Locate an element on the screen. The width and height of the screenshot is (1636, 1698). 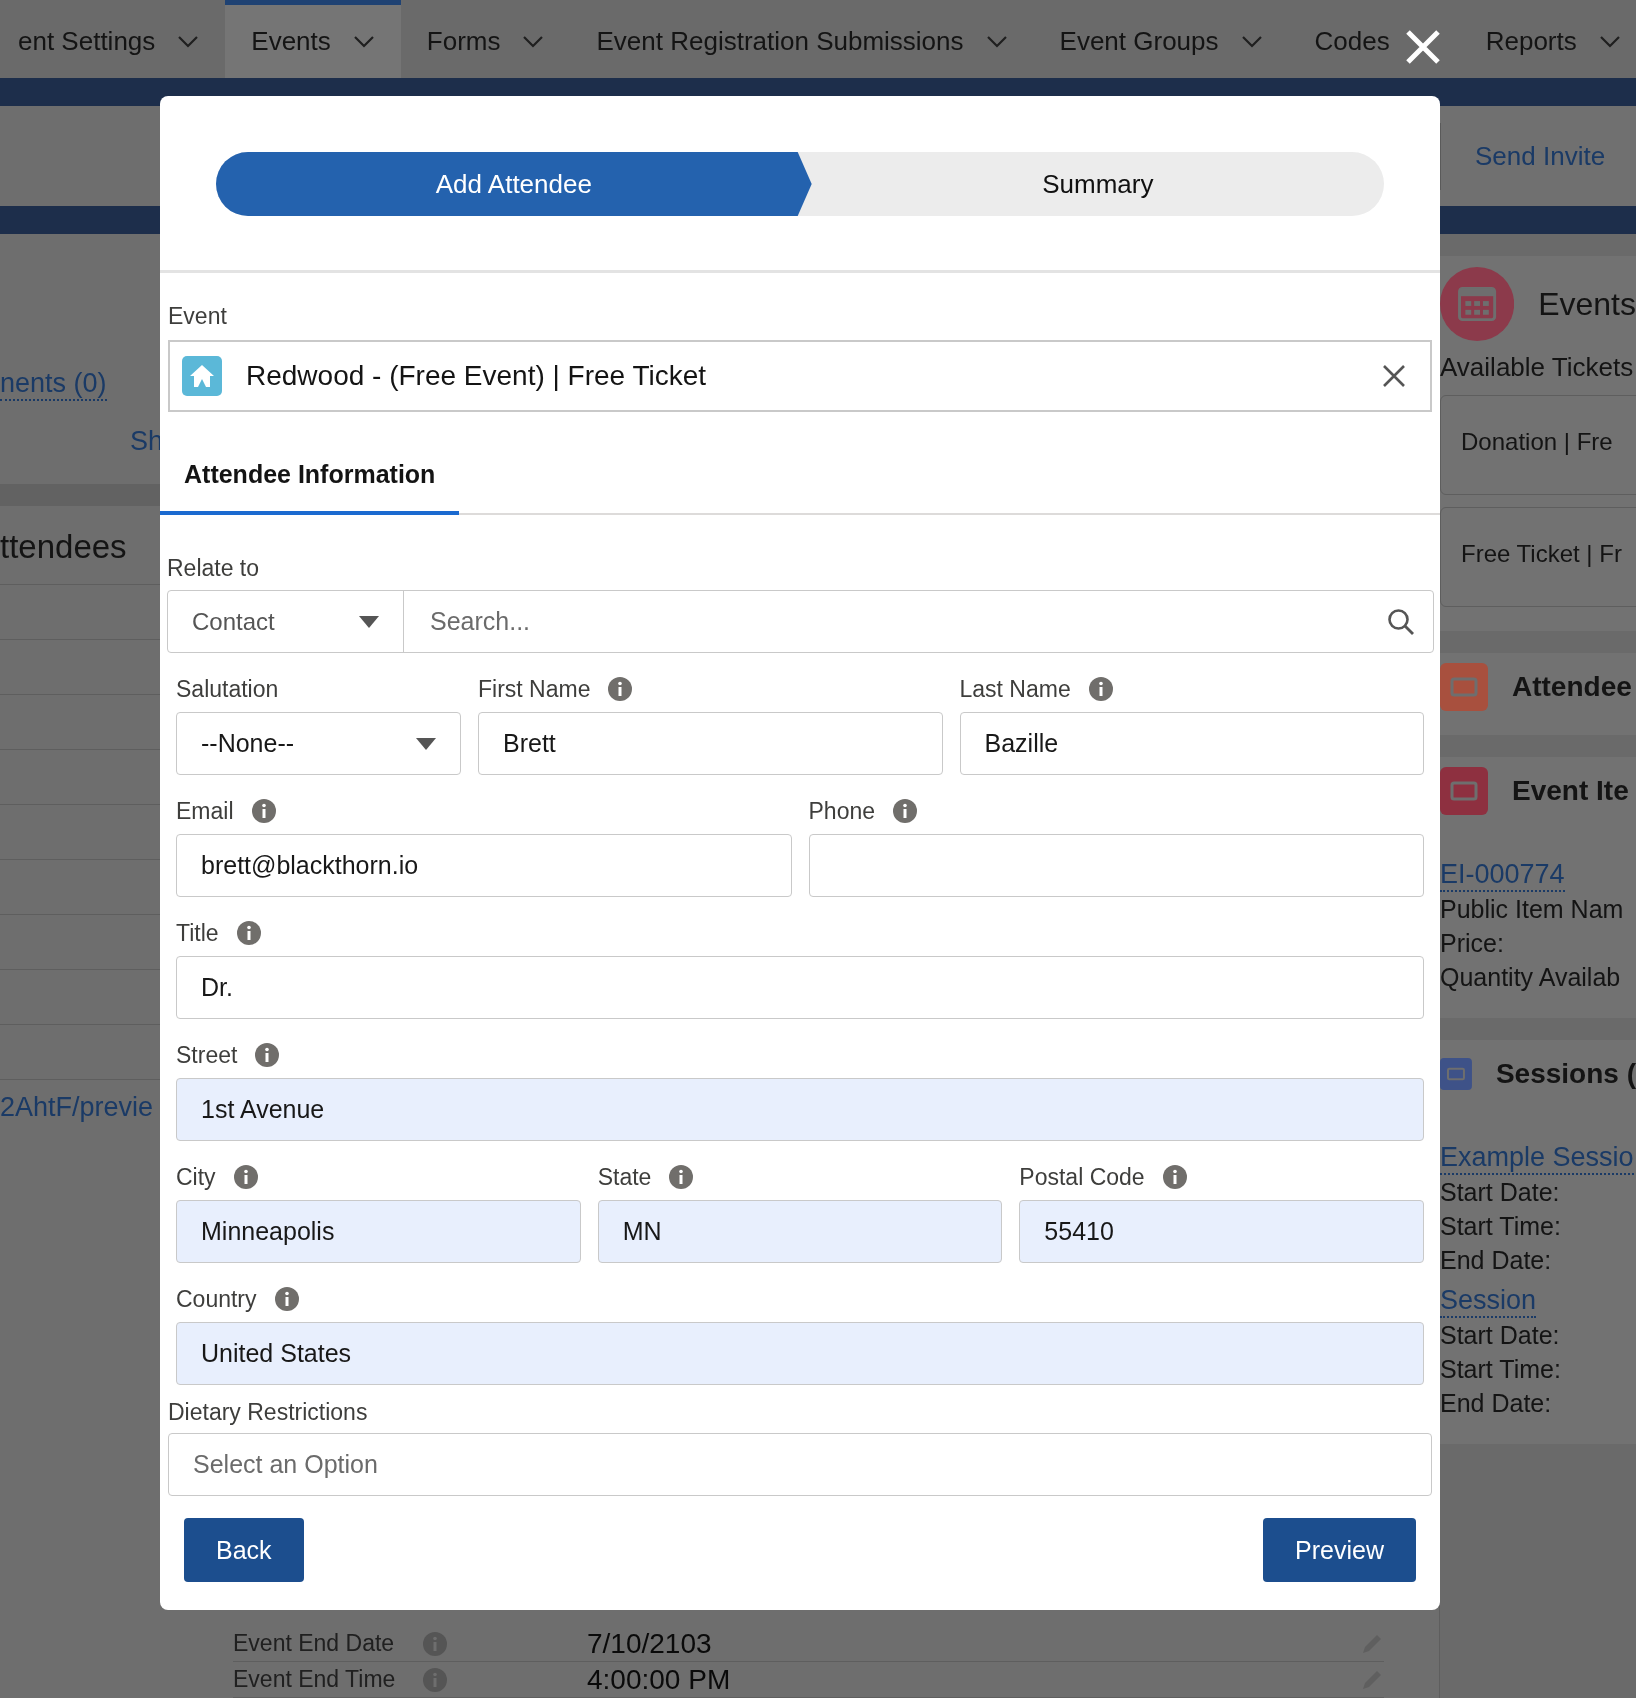
input-field: Minneapolis is located at coordinates (378, 1231).